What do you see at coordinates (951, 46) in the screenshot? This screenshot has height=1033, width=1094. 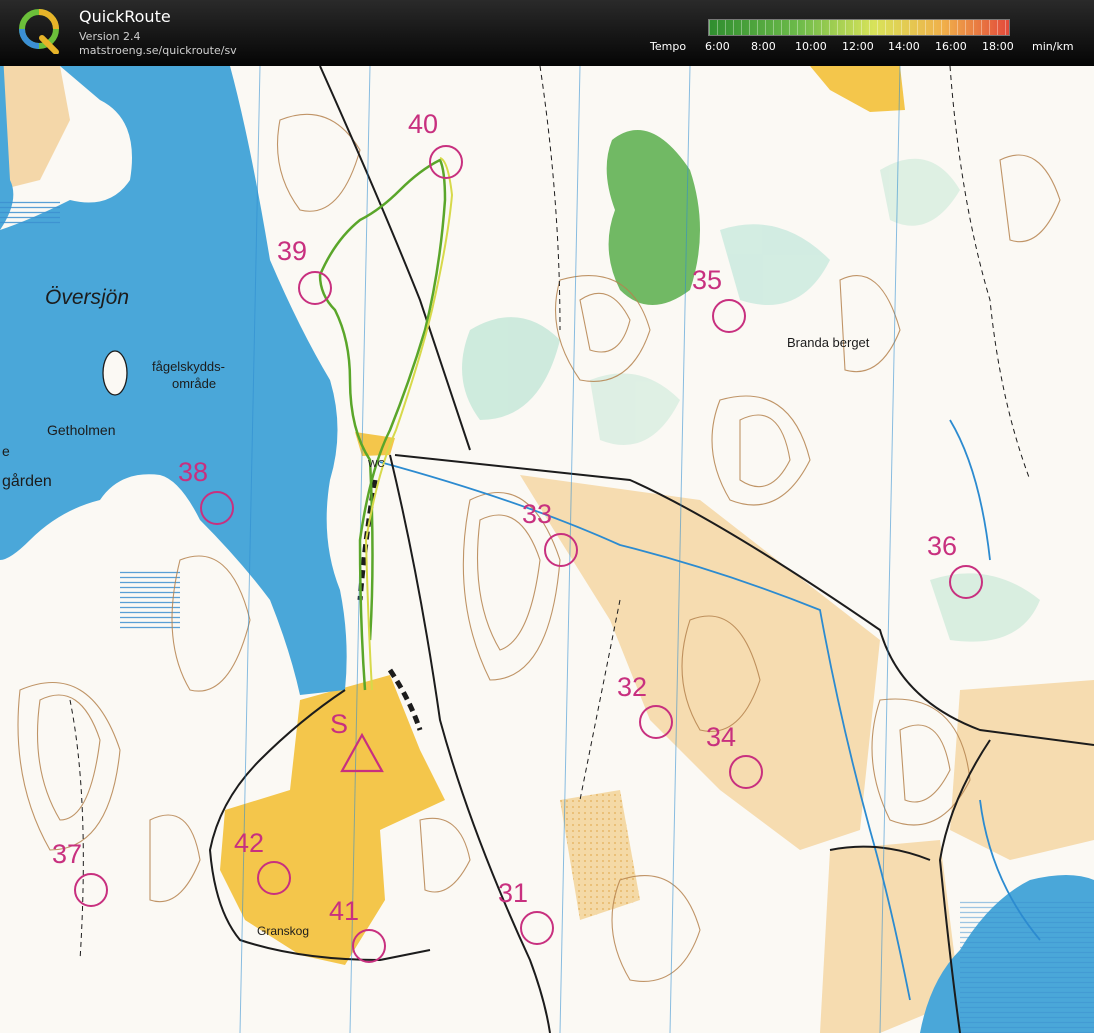 I see `legend-tick: 16:00` at bounding box center [951, 46].